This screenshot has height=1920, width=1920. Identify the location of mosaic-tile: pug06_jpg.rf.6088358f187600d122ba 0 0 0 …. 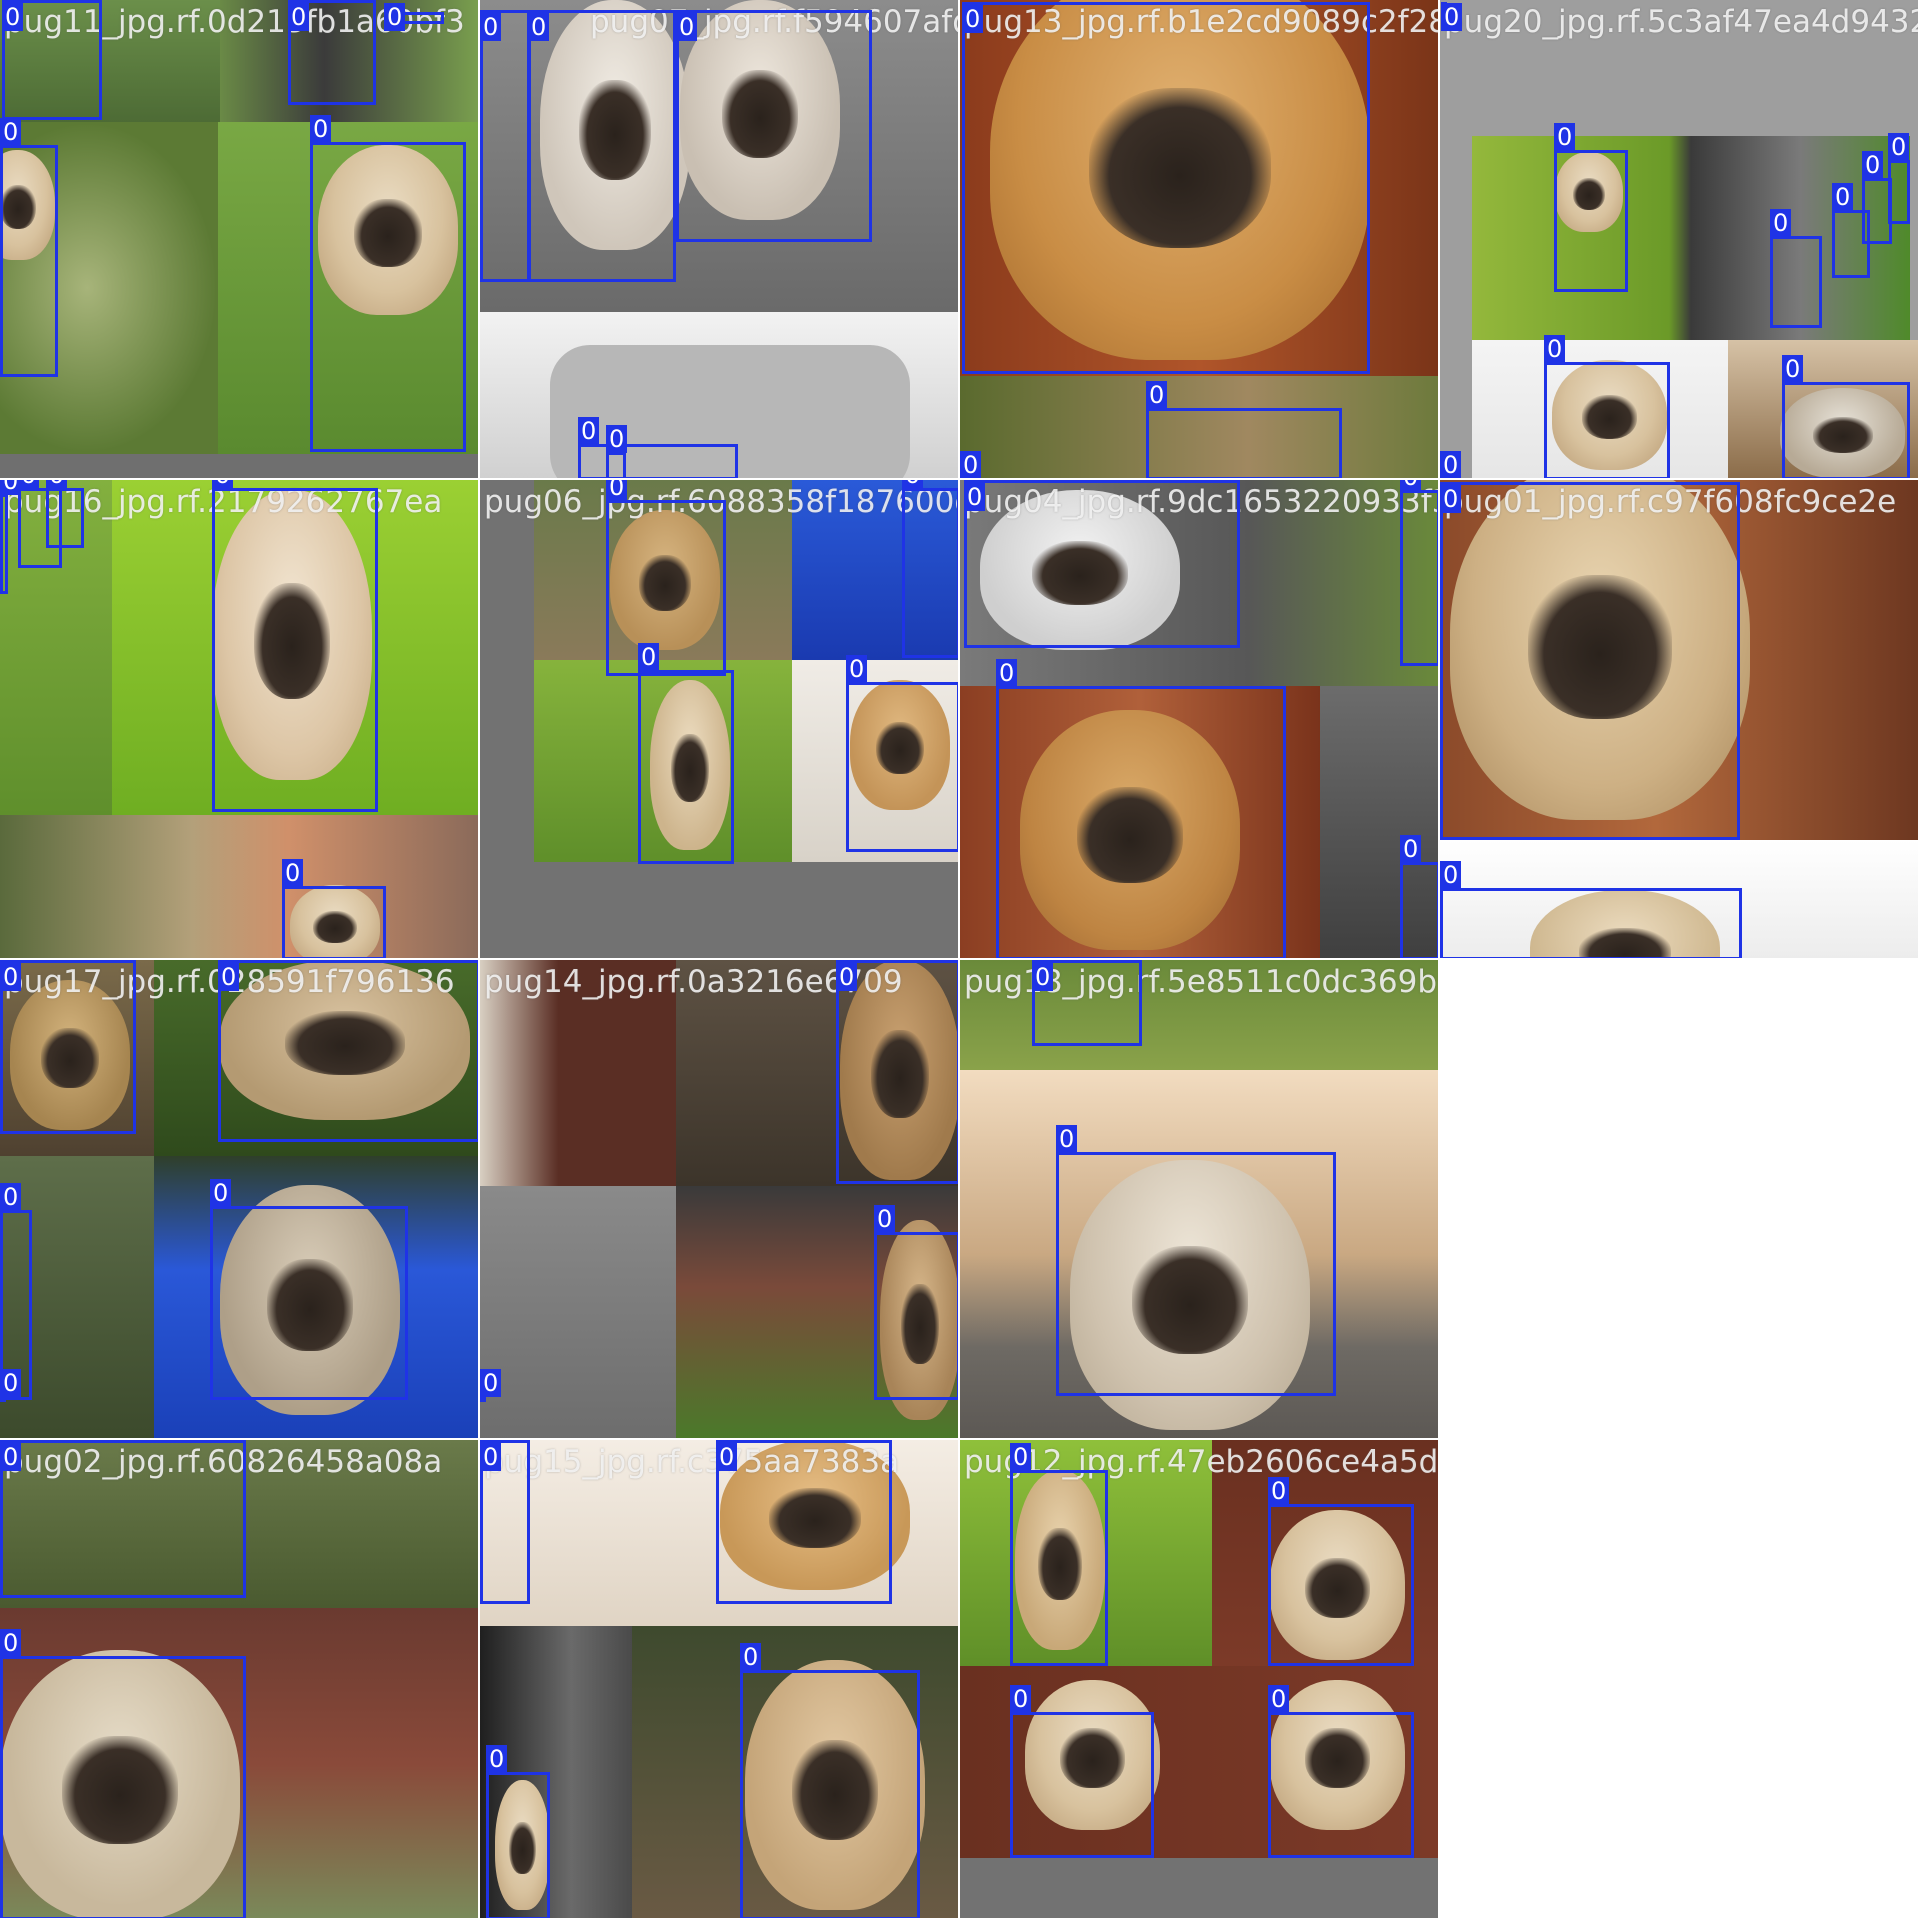
(720, 720).